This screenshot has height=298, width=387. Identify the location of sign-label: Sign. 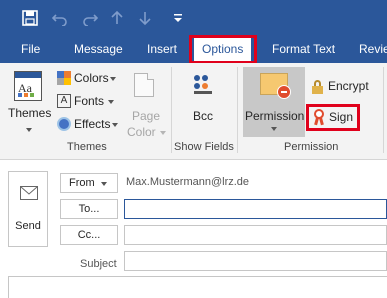
(341, 117).